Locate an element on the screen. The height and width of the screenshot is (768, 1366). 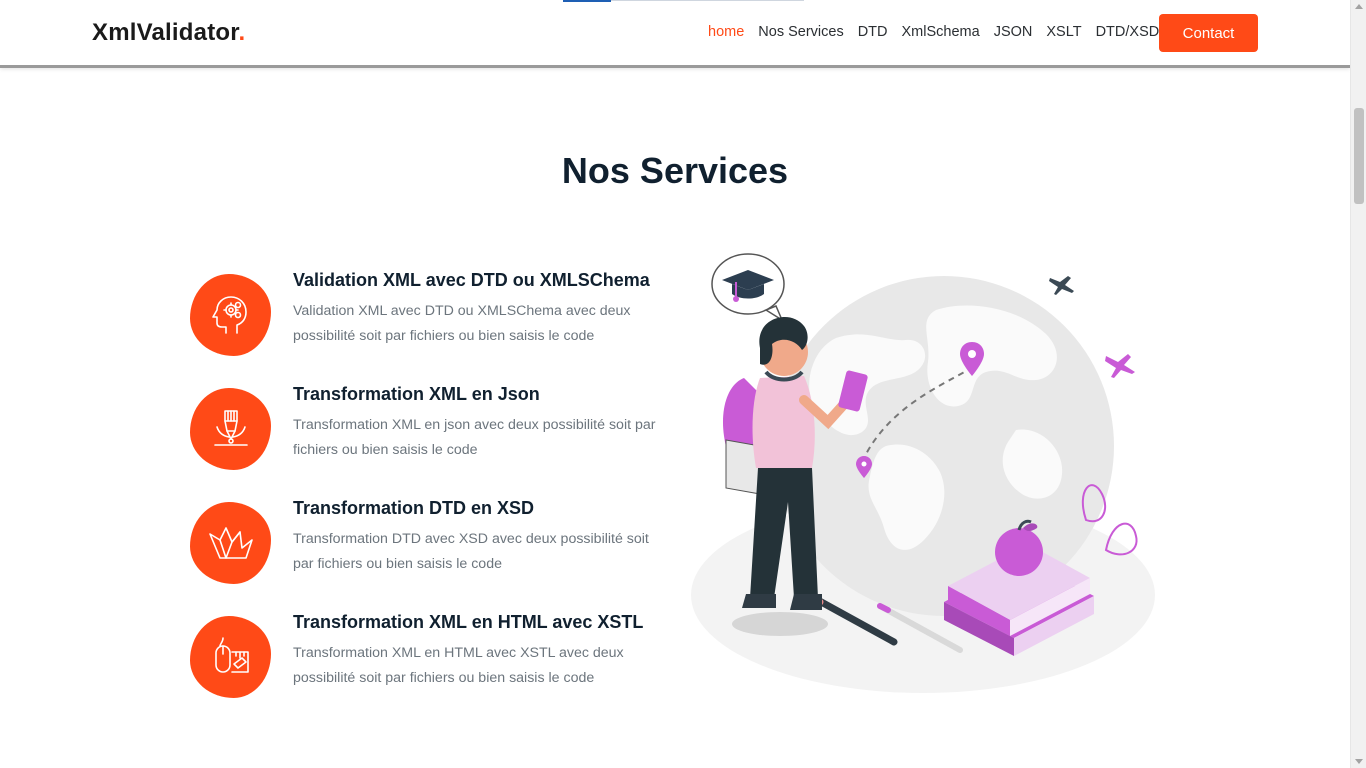
scroll-up-arrow-icon is located at coordinates (1359, 6).